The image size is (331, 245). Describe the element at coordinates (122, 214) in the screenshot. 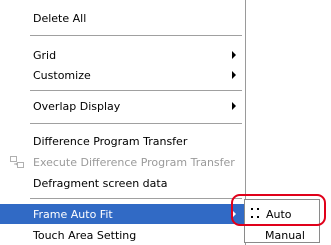

I see `menu-item-frame-auto-fit: Frame Auto Fit` at that location.